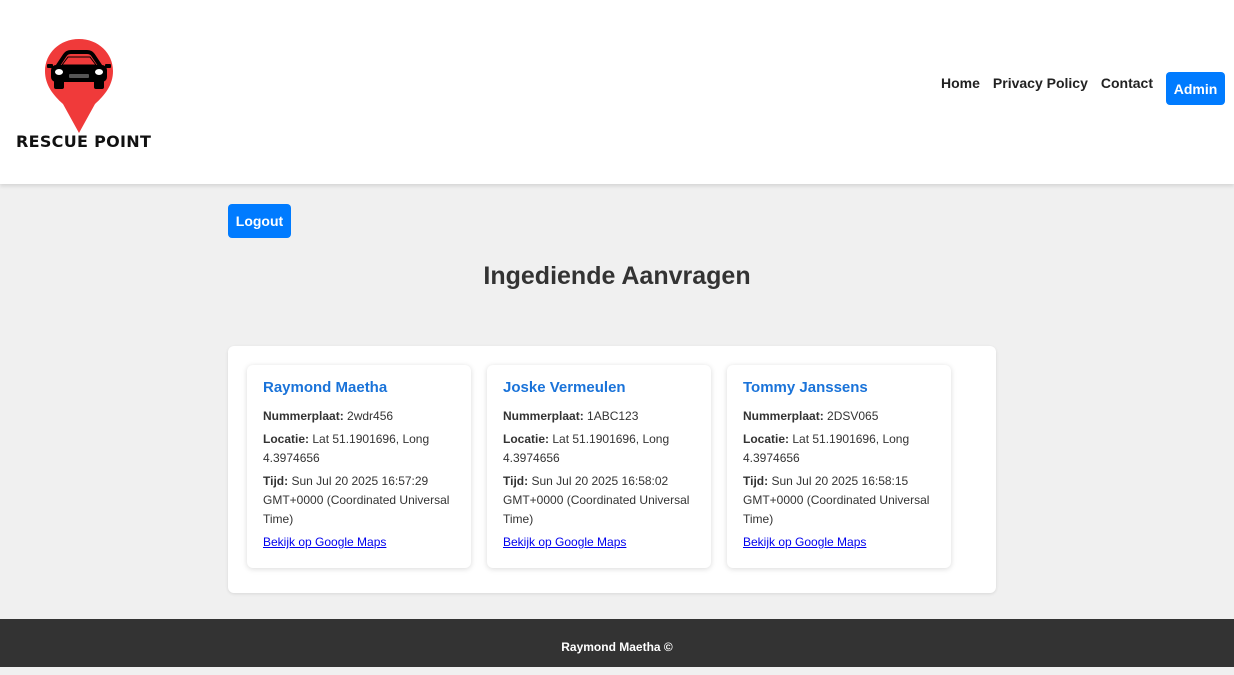  I want to click on plate-value: 1ABC123, so click(613, 416).